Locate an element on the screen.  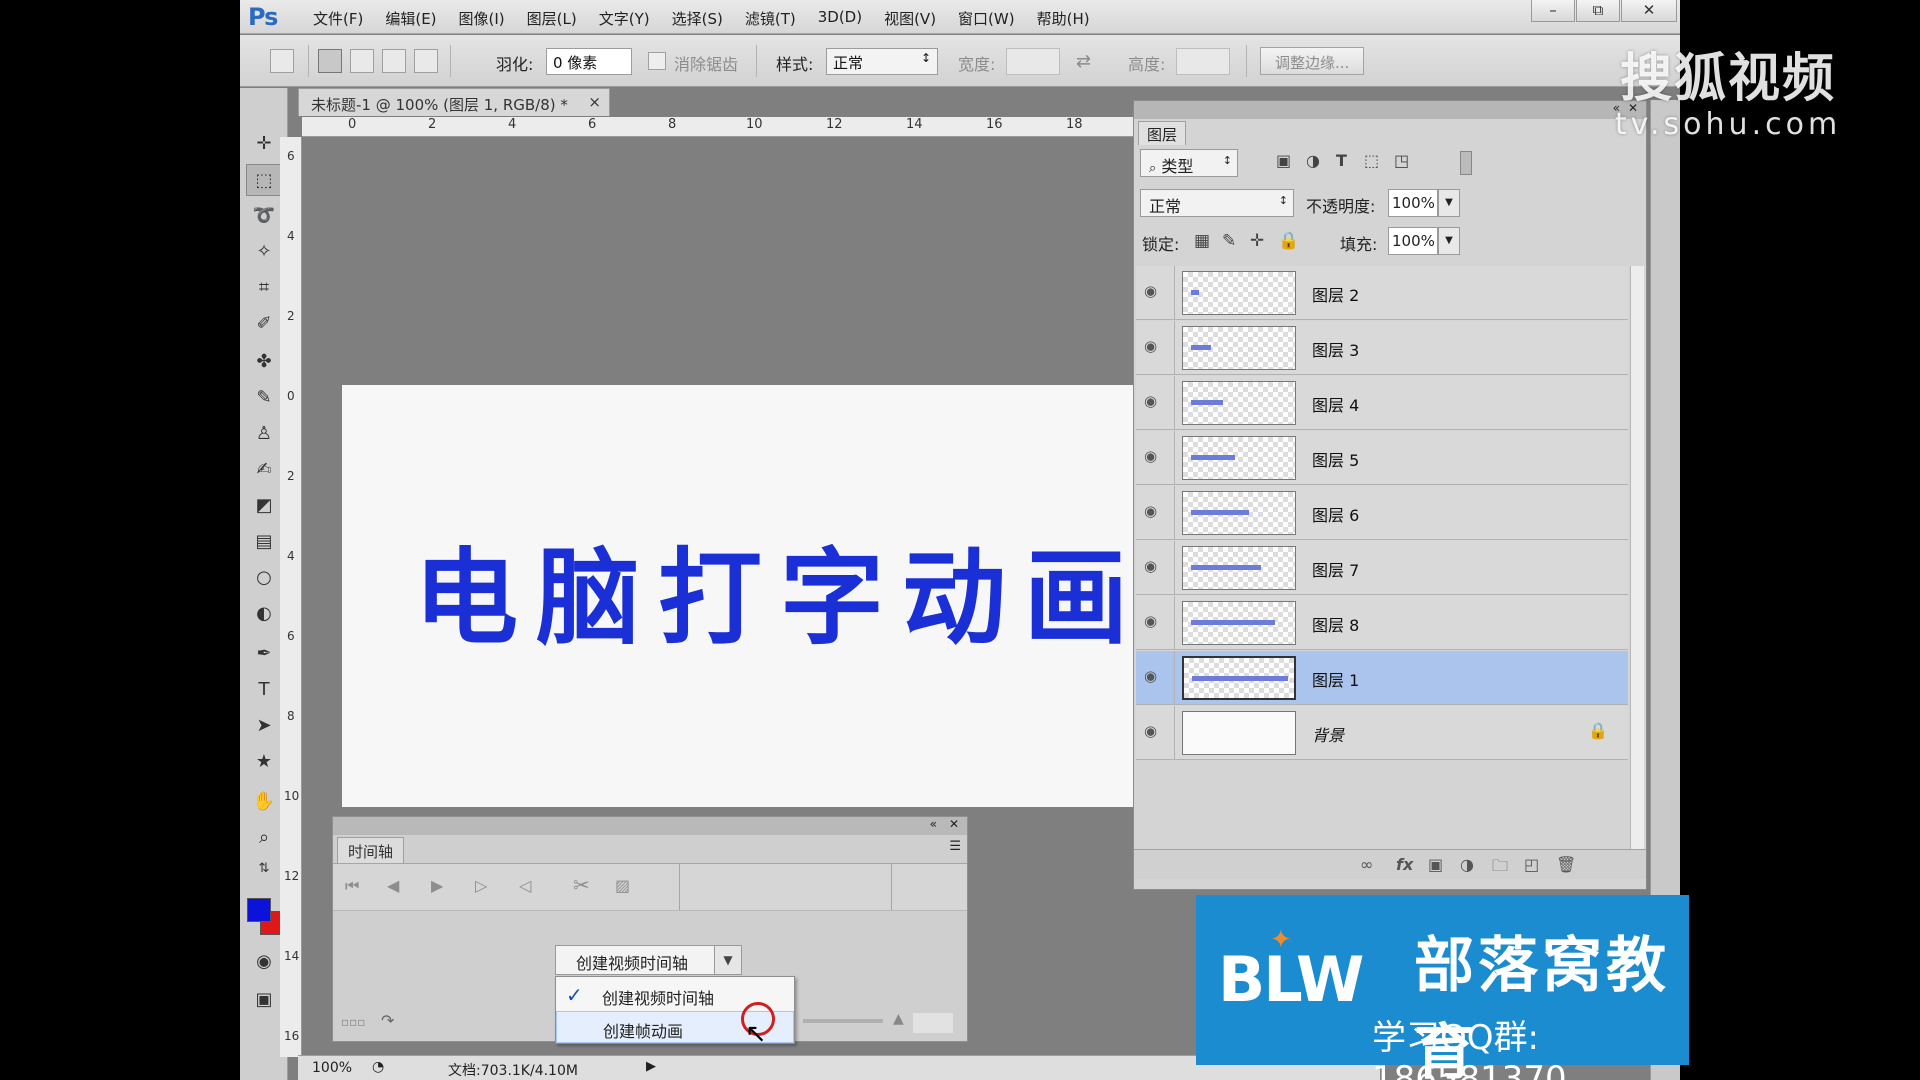
tab-timeline: 时间轴 is located at coordinates (371, 850).